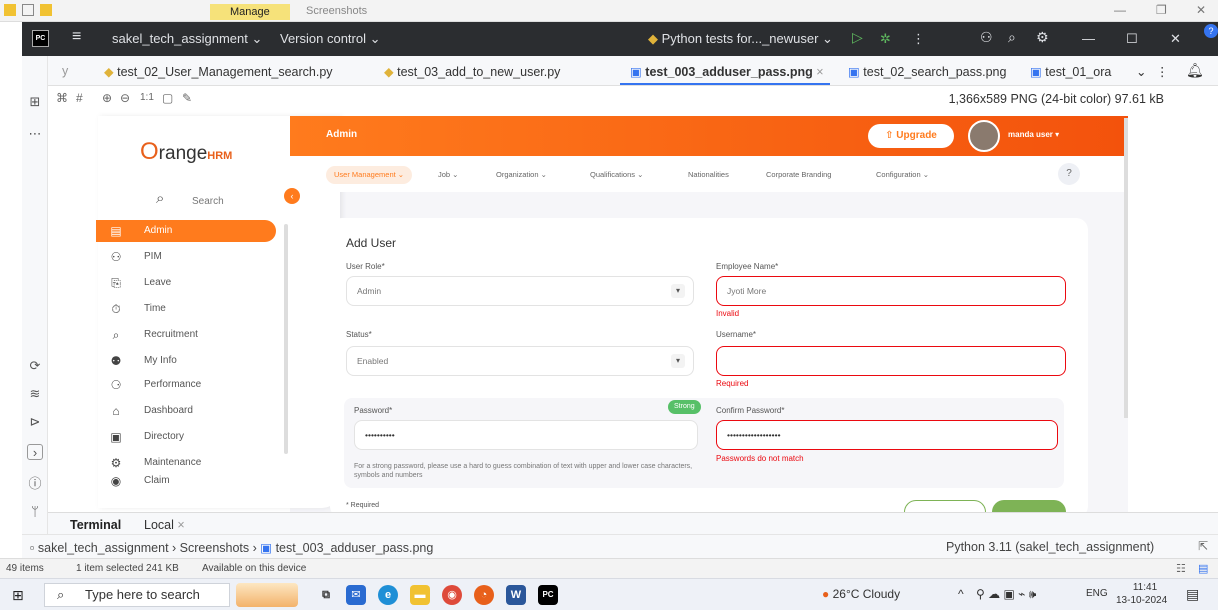 Image resolution: width=1218 pixels, height=610 pixels. I want to click on ide-maximize-button: ☐, so click(1132, 39).